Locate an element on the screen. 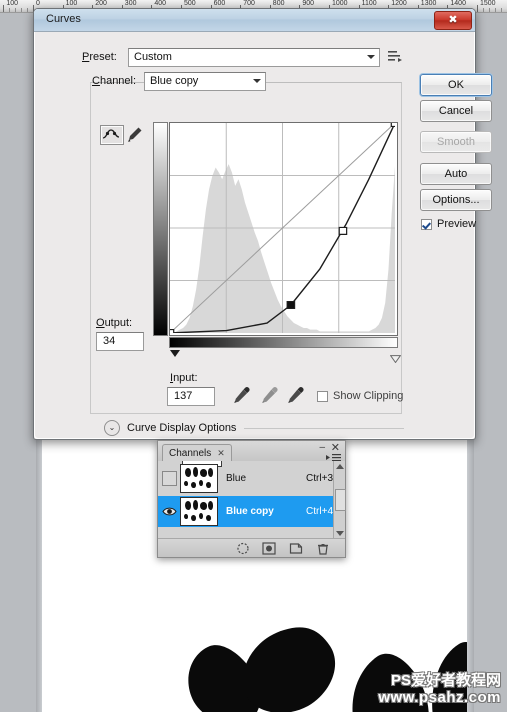 Image resolution: width=507 pixels, height=712 pixels. ruler-label: 500 is located at coordinates (190, 3).